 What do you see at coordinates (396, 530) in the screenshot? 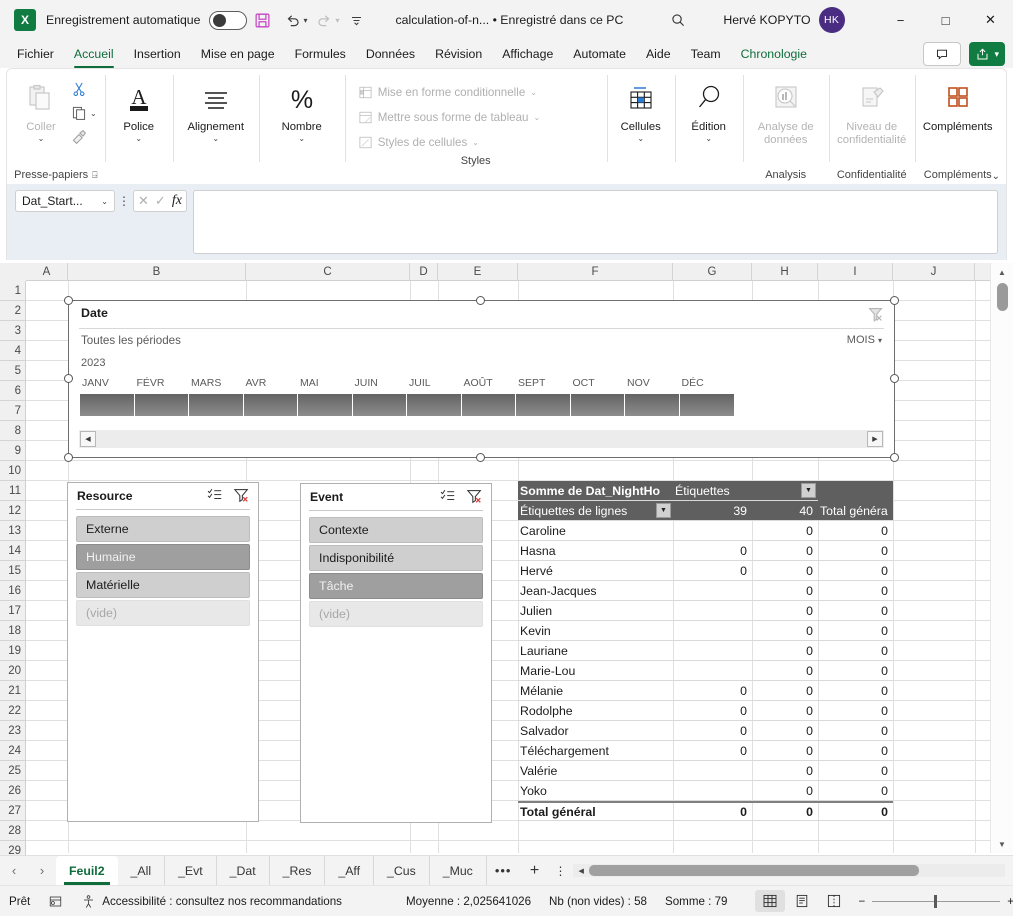
I see `slicer-item-contexte: Contexte` at bounding box center [396, 530].